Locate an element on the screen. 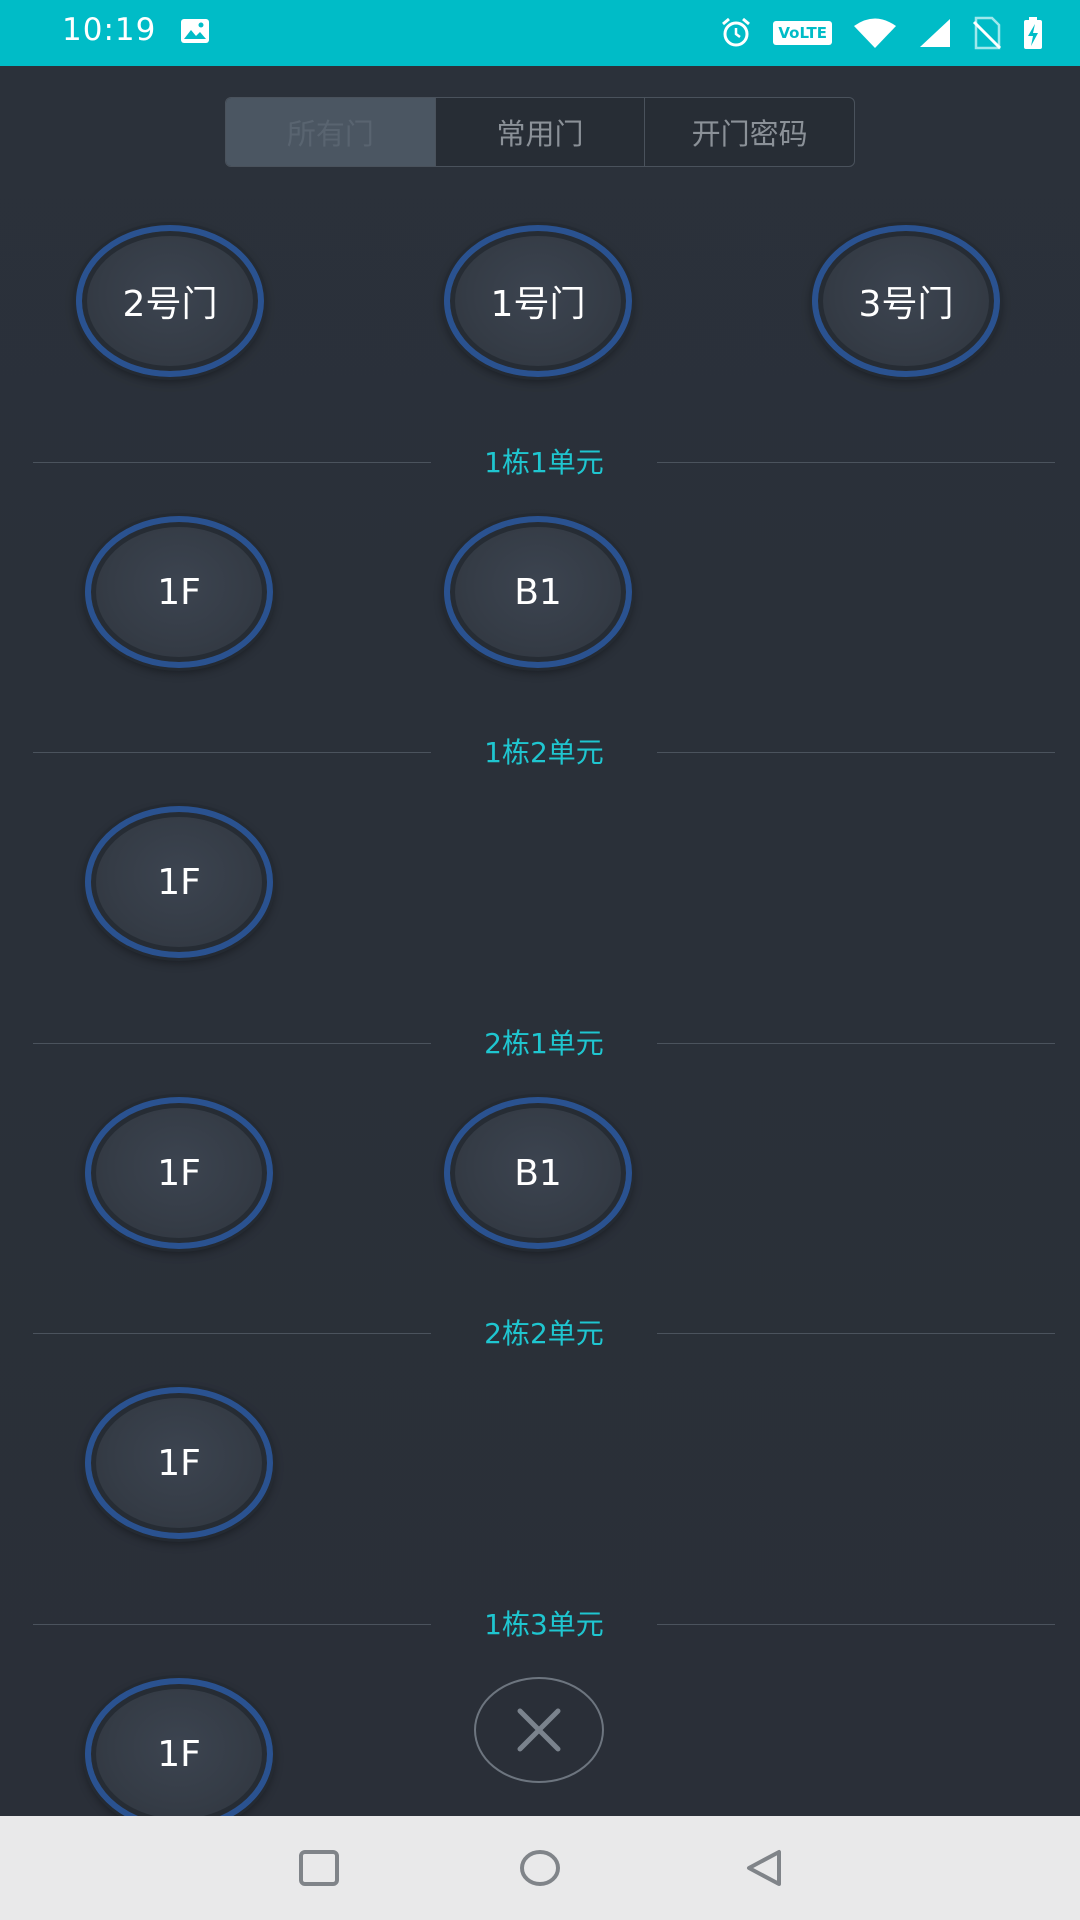 Image resolution: width=1080 pixels, height=1920 pixels. volte-icon: VoLTE is located at coordinates (802, 33).